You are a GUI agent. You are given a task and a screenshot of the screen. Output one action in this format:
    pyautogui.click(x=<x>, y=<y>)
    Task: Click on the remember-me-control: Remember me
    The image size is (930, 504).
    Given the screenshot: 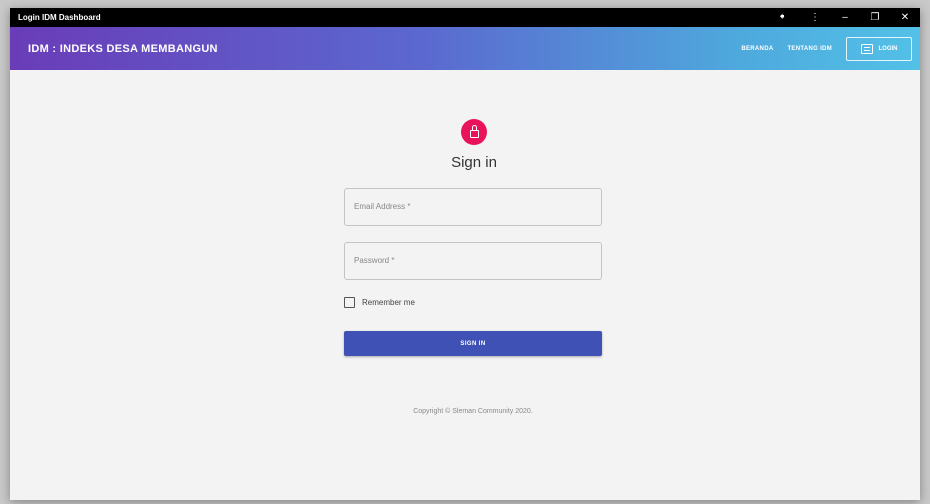 What is the action you would take?
    pyautogui.click(x=379, y=302)
    